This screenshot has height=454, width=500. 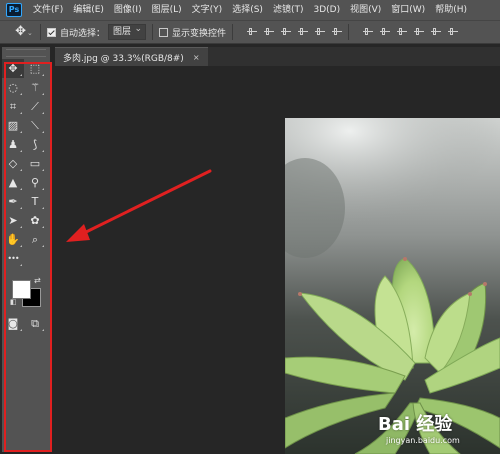 What do you see at coordinates (83, 33) in the screenshot?
I see `auto-select-label: 自动选择：` at bounding box center [83, 33].